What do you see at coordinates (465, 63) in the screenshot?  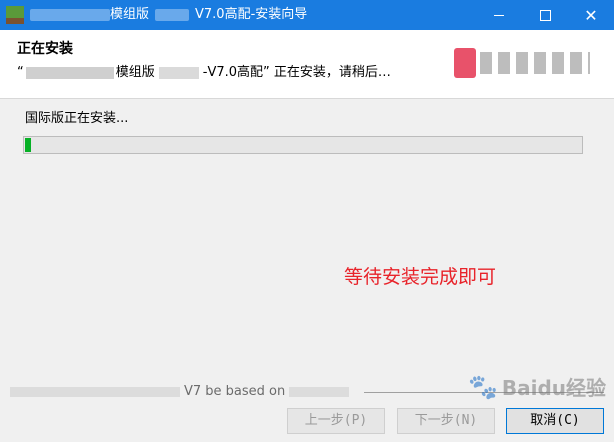 I see `logo-mark-icon` at bounding box center [465, 63].